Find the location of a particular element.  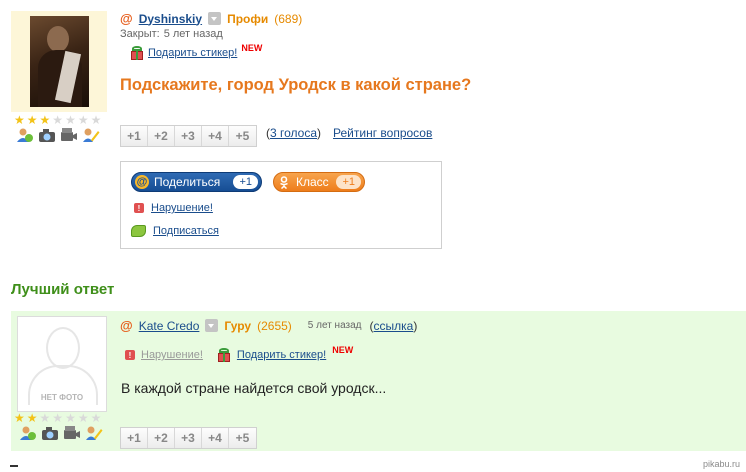

question-status-row: Закрыт: 5 лет назад is located at coordinates (171, 34).